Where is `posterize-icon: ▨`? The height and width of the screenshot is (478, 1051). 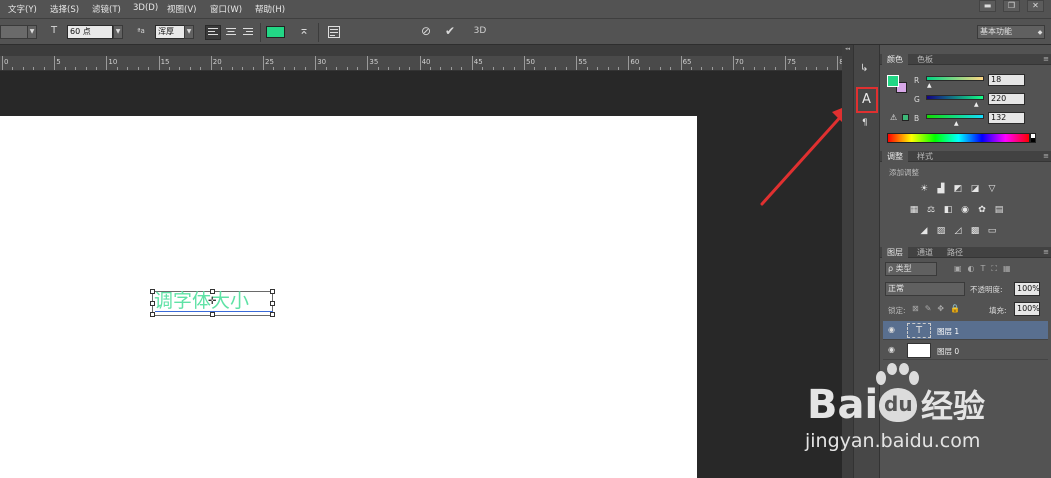
posterize-icon: ▨ is located at coordinates (941, 231).